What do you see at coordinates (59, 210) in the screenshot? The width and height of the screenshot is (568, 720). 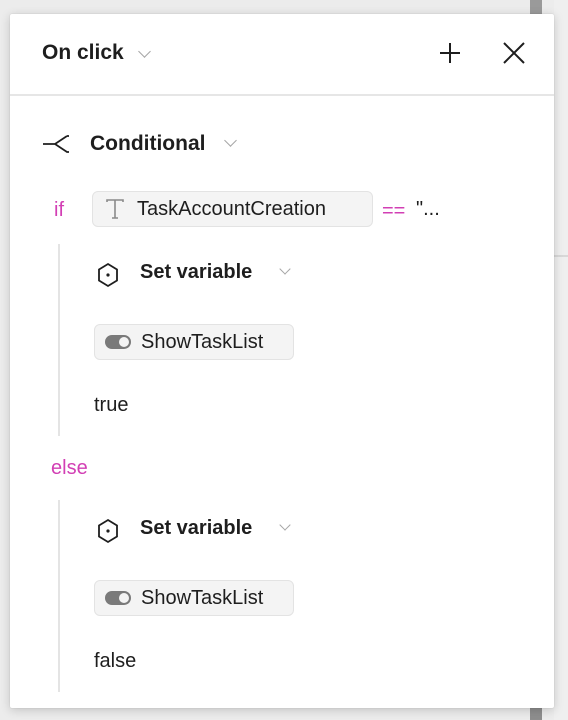 I see `if-keyword: if` at bounding box center [59, 210].